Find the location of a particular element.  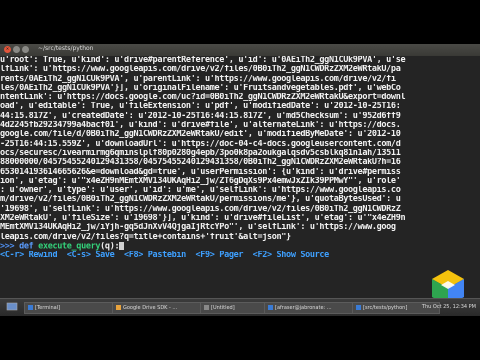

input-args: (q): is located at coordinates (110, 246).